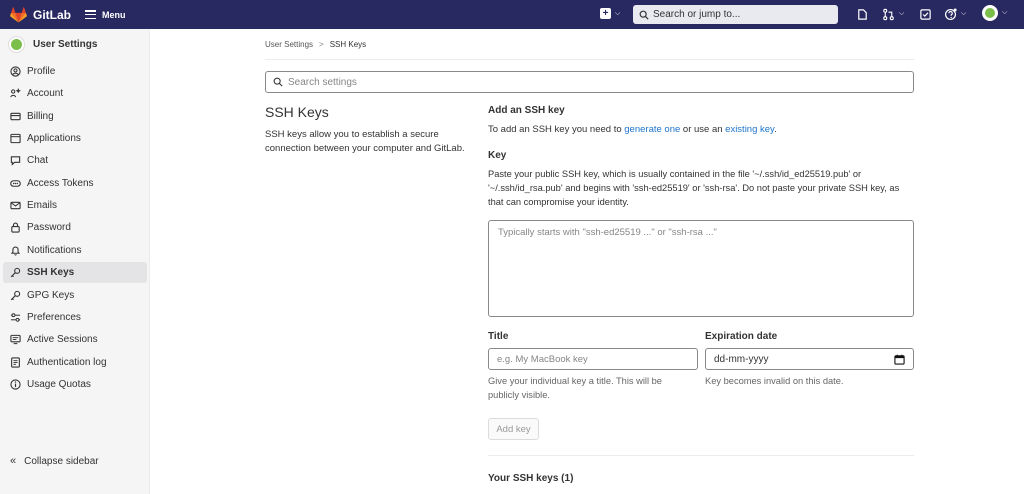  What do you see at coordinates (52, 14) in the screenshot?
I see `brand-name: GitLab` at bounding box center [52, 14].